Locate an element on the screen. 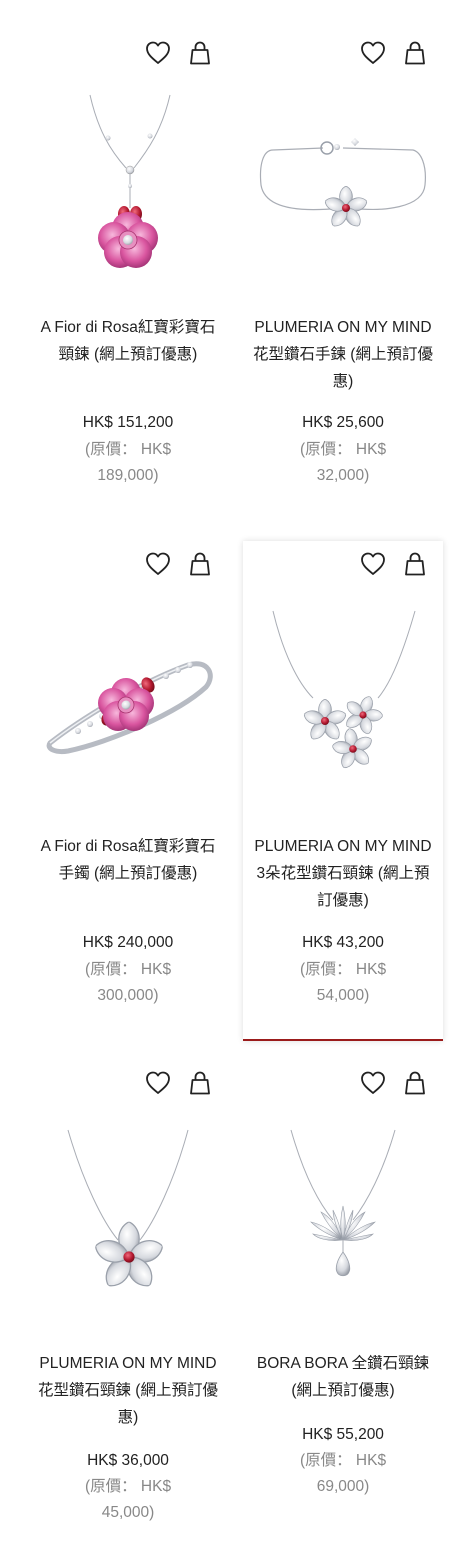  original-price: (原價： HK$ 45,000) is located at coordinates (128, 1499).